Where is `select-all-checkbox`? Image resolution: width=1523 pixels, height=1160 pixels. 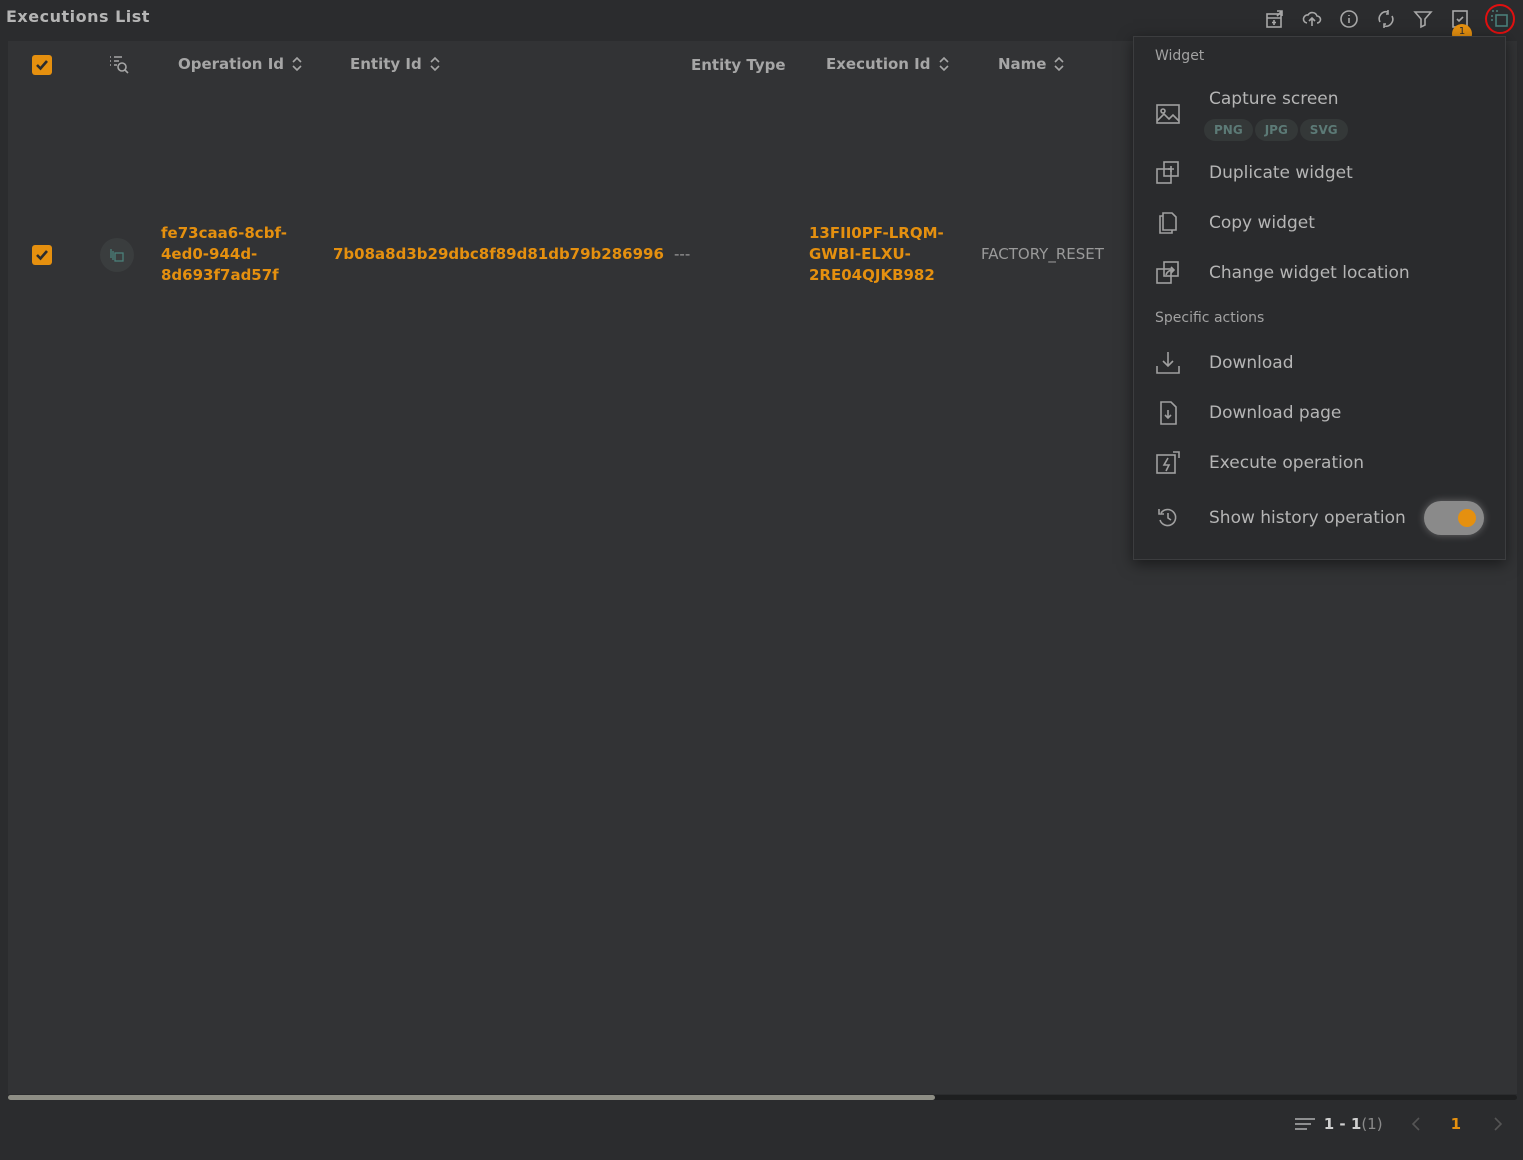
select-all-checkbox is located at coordinates (42, 65).